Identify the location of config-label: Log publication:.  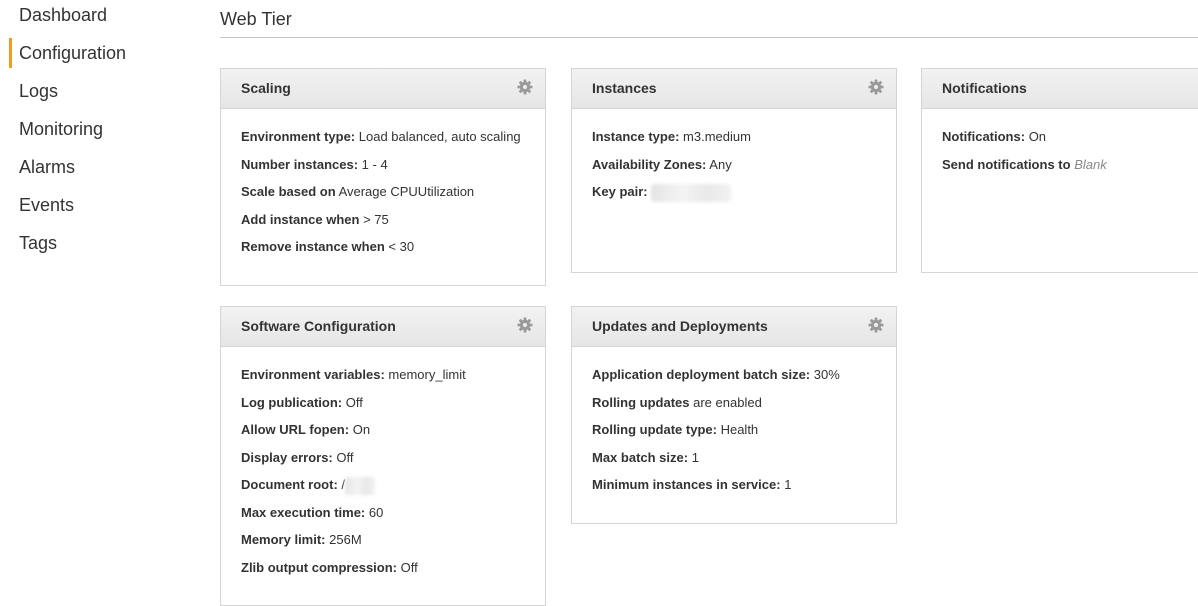
(292, 402).